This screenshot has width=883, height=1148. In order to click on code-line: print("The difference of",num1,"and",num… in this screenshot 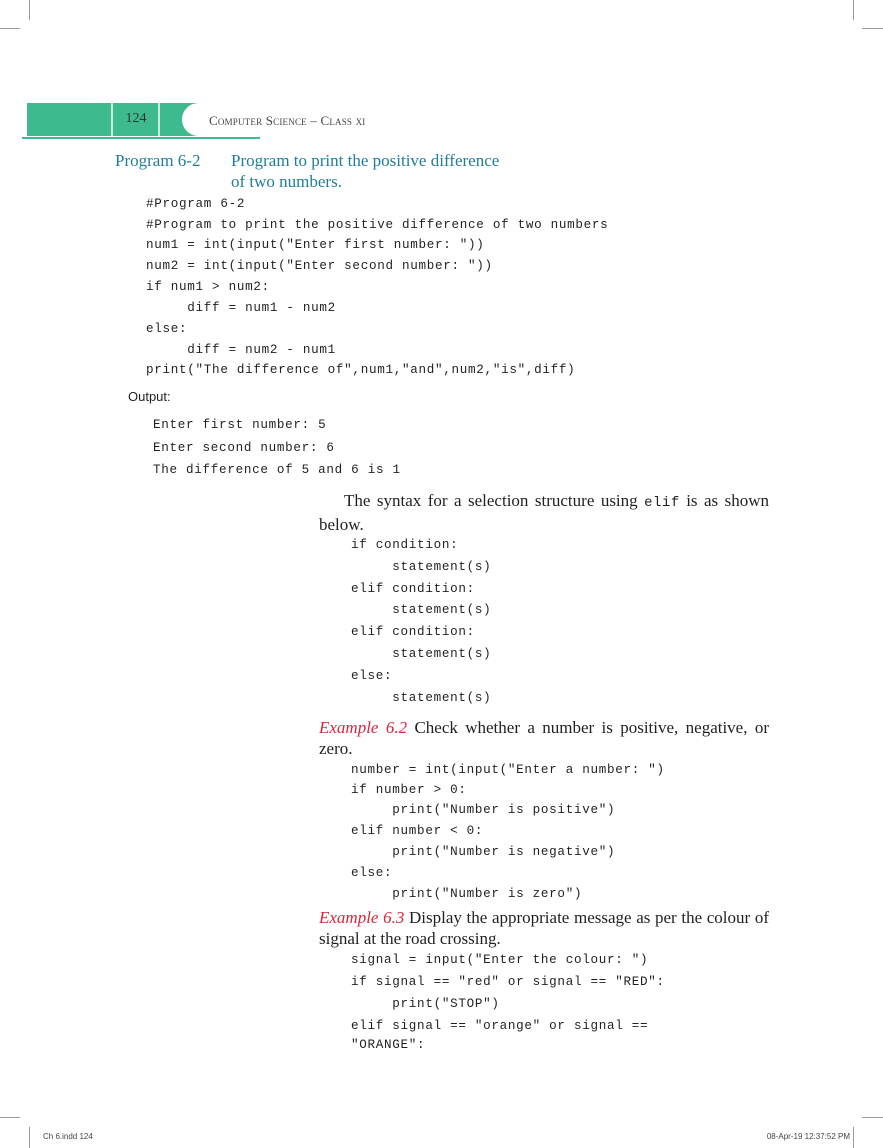, I will do `click(361, 370)`.